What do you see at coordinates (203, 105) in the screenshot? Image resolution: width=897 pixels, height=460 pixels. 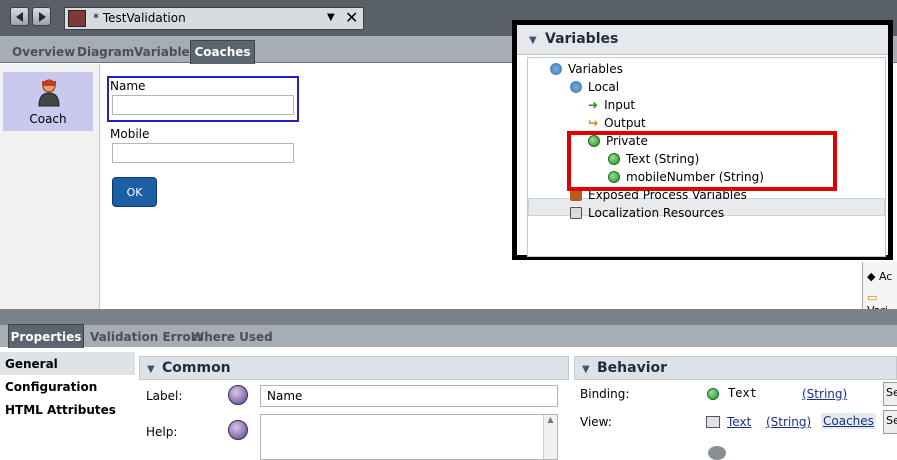 I see `name-input` at bounding box center [203, 105].